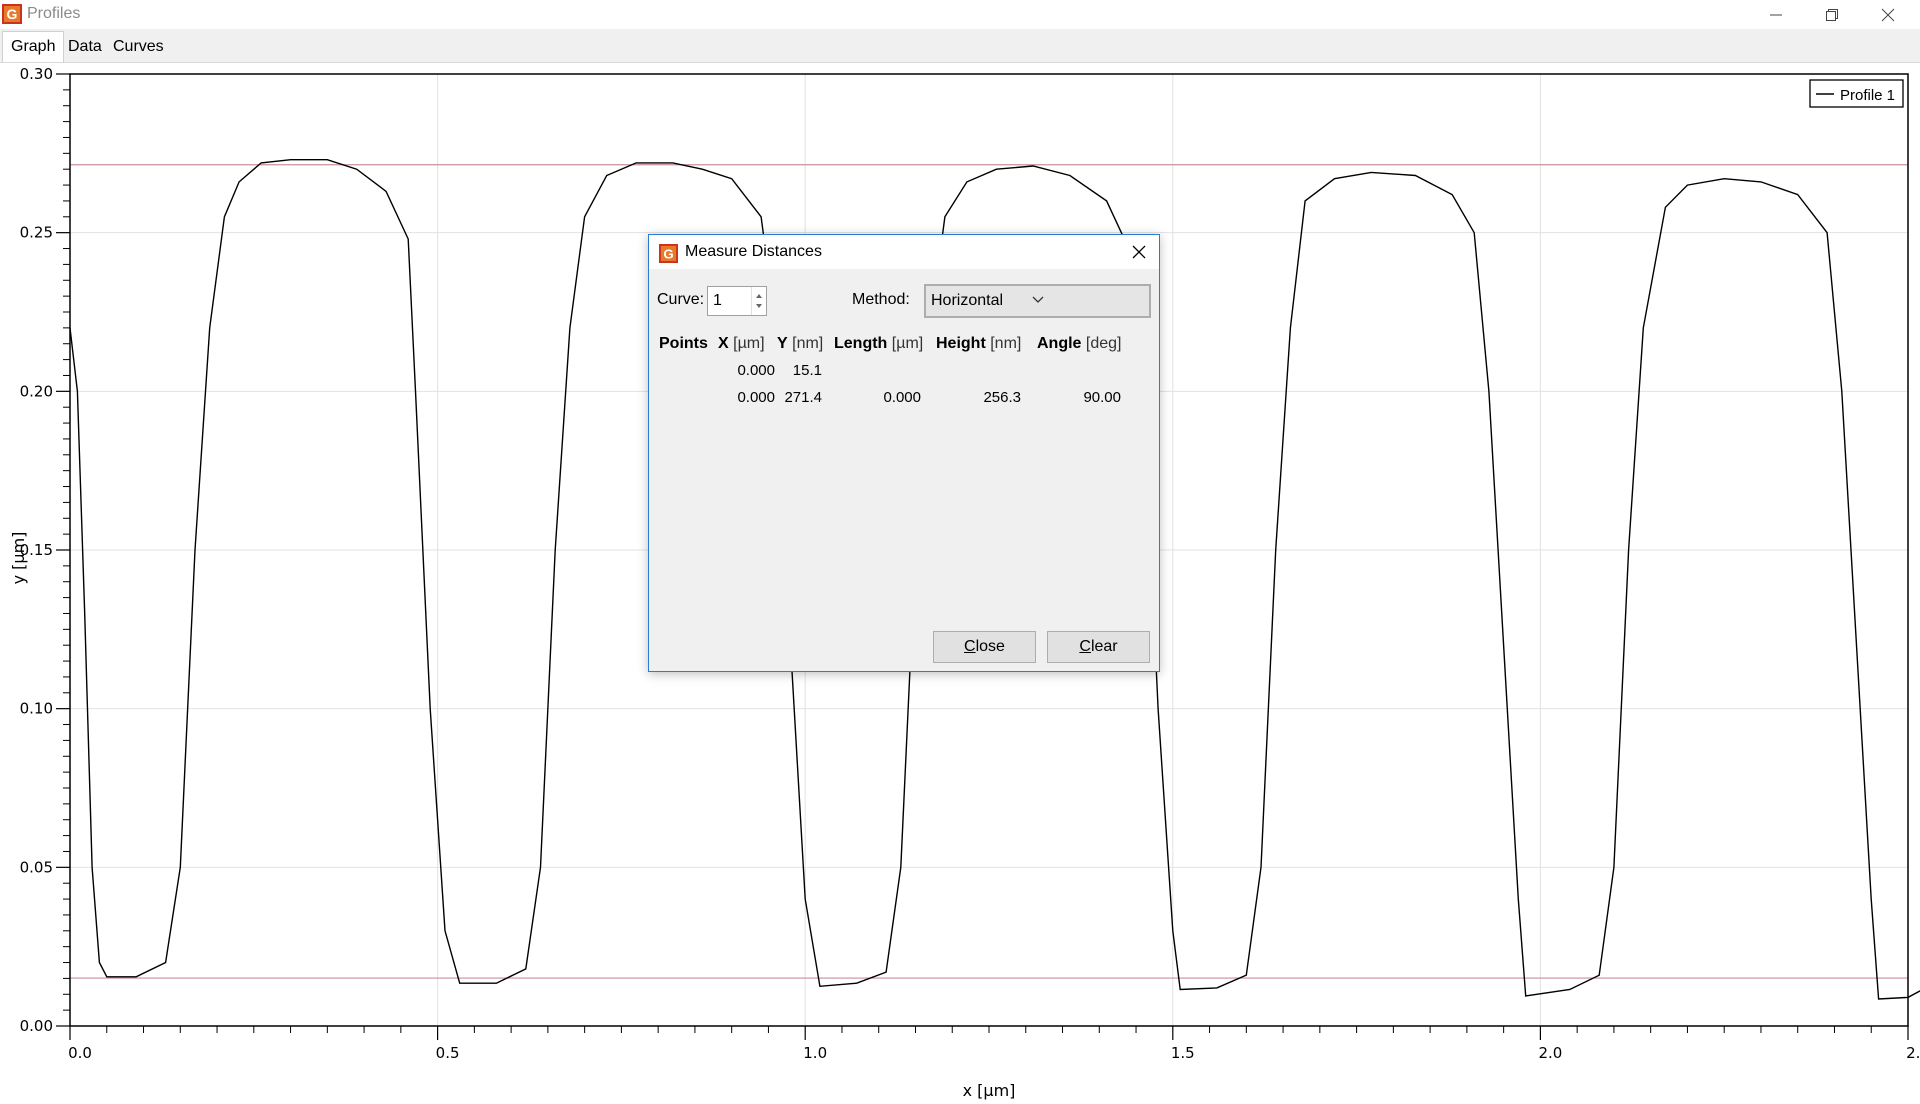 The width and height of the screenshot is (1920, 1104). I want to click on cell-angle: 90.00, so click(1102, 397).